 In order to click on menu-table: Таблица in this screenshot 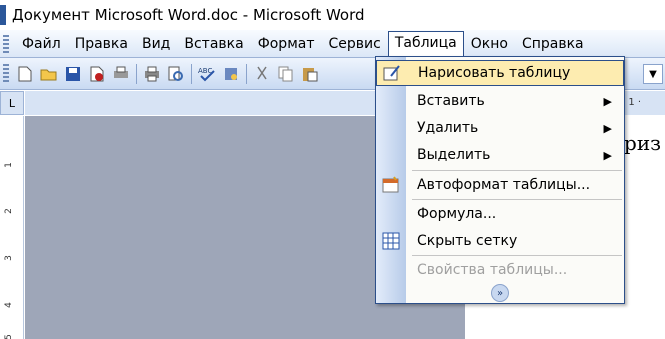, I will do `click(425, 43)`.